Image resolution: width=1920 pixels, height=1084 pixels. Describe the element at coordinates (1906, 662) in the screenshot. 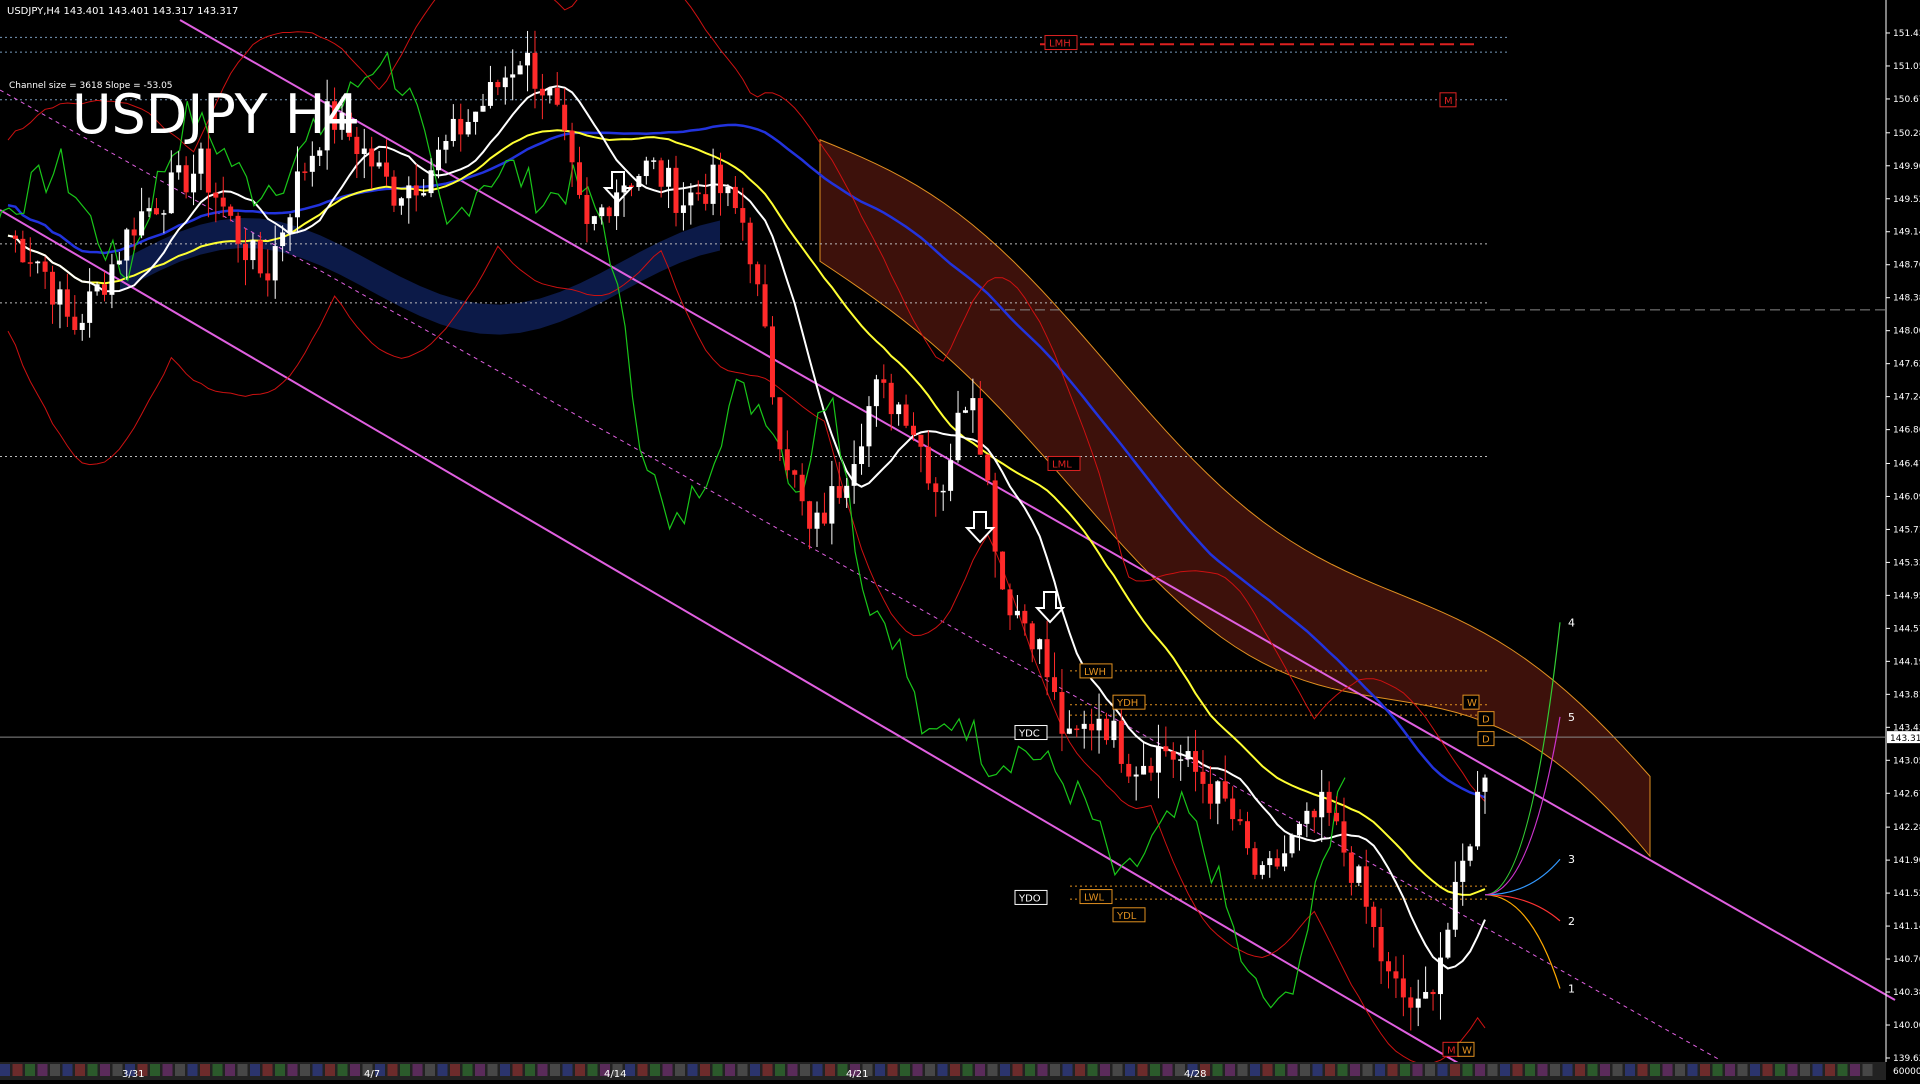

I see `price-tick-label: 144.190` at that location.